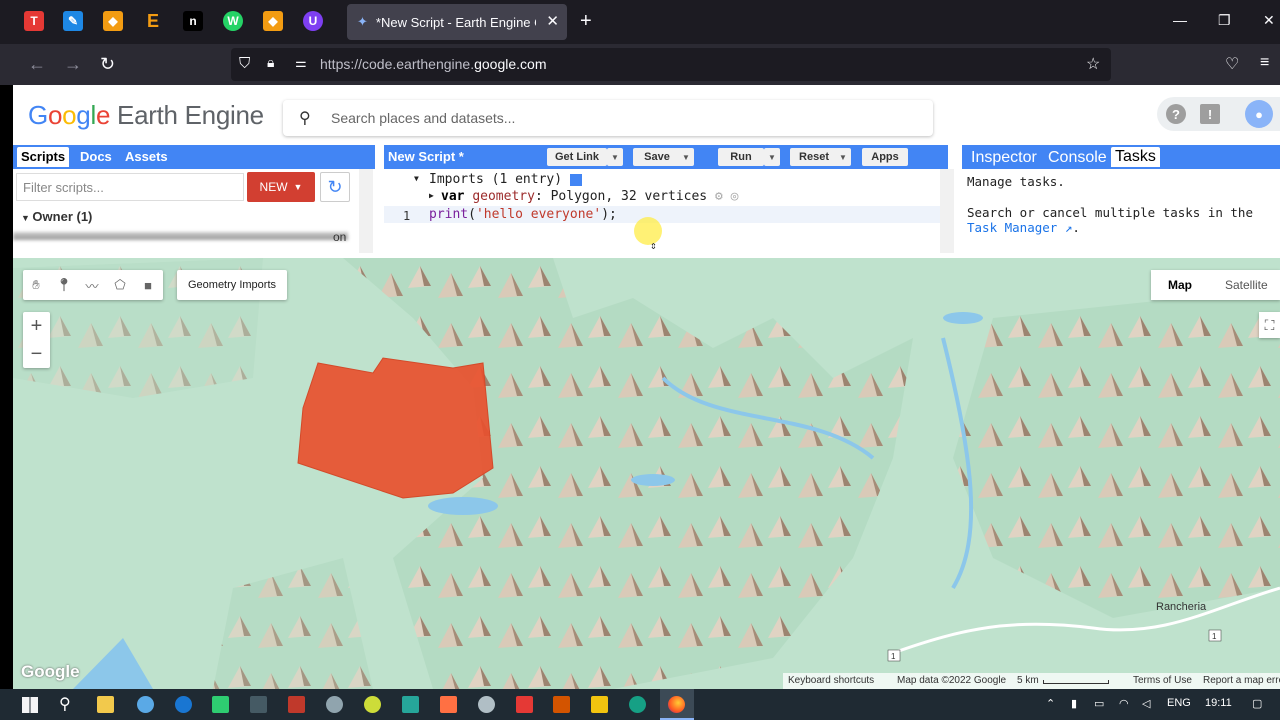  I want to click on map-type-map: Map, so click(1180, 285).